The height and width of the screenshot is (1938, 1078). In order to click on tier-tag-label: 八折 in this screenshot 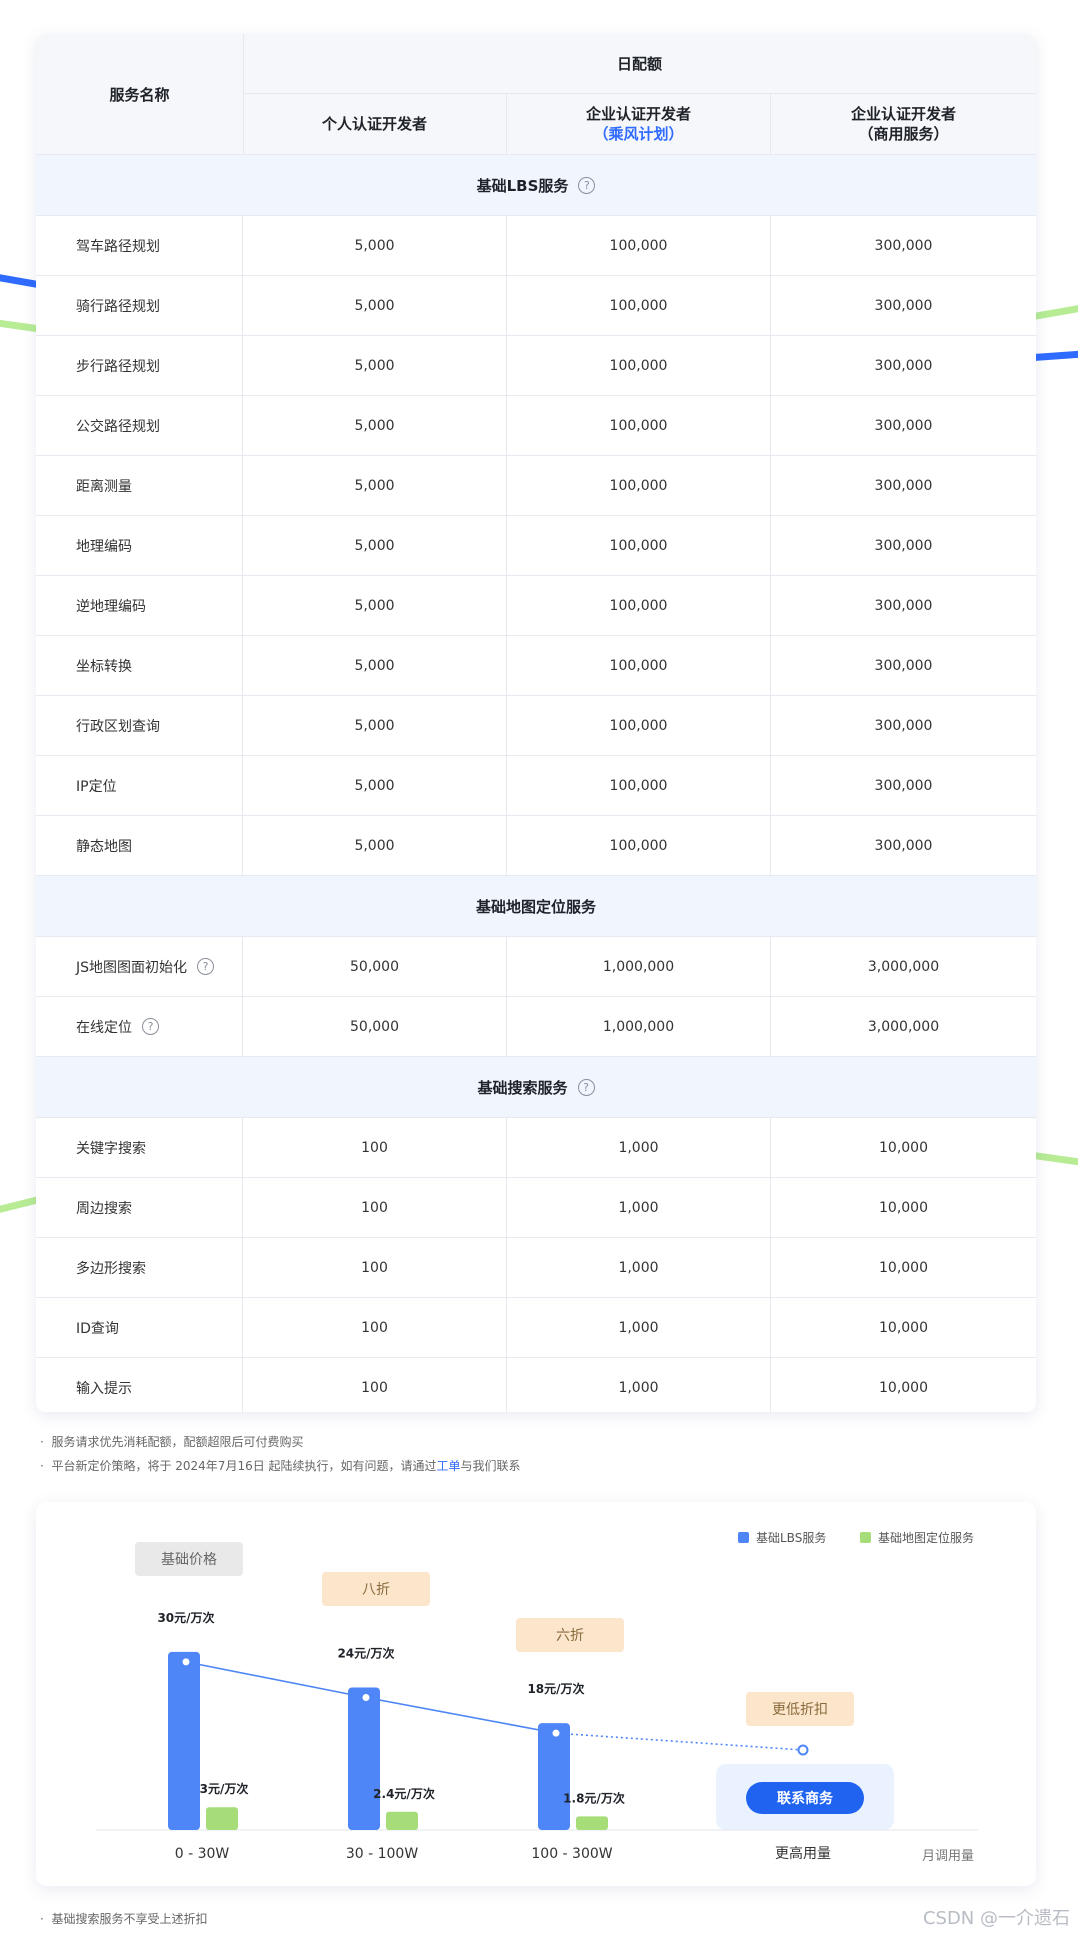, I will do `click(376, 1589)`.